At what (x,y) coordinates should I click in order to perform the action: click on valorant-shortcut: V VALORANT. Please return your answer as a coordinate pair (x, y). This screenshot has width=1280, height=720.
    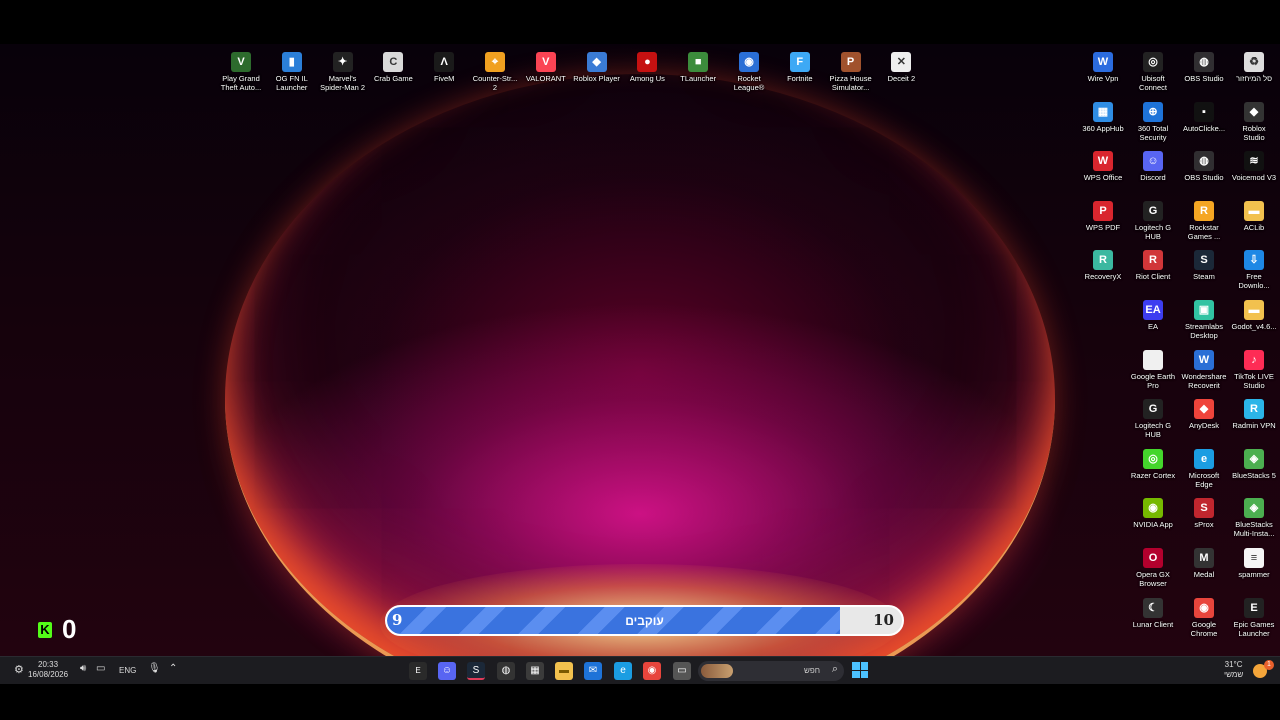
    Looking at the image, I should click on (546, 67).